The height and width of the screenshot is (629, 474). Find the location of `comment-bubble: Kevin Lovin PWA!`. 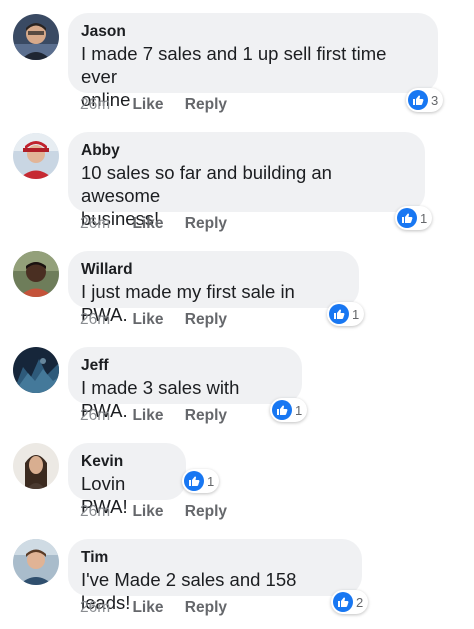

comment-bubble: Kevin Lovin PWA! is located at coordinates (127, 480).